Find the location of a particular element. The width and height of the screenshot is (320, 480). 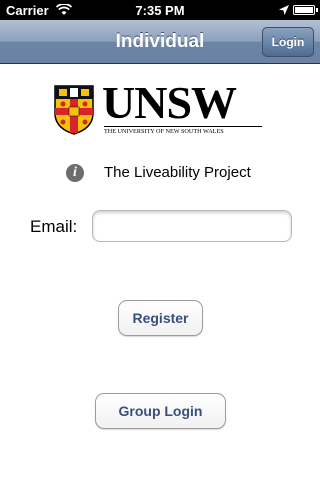

register-button: Register is located at coordinates (160, 318).